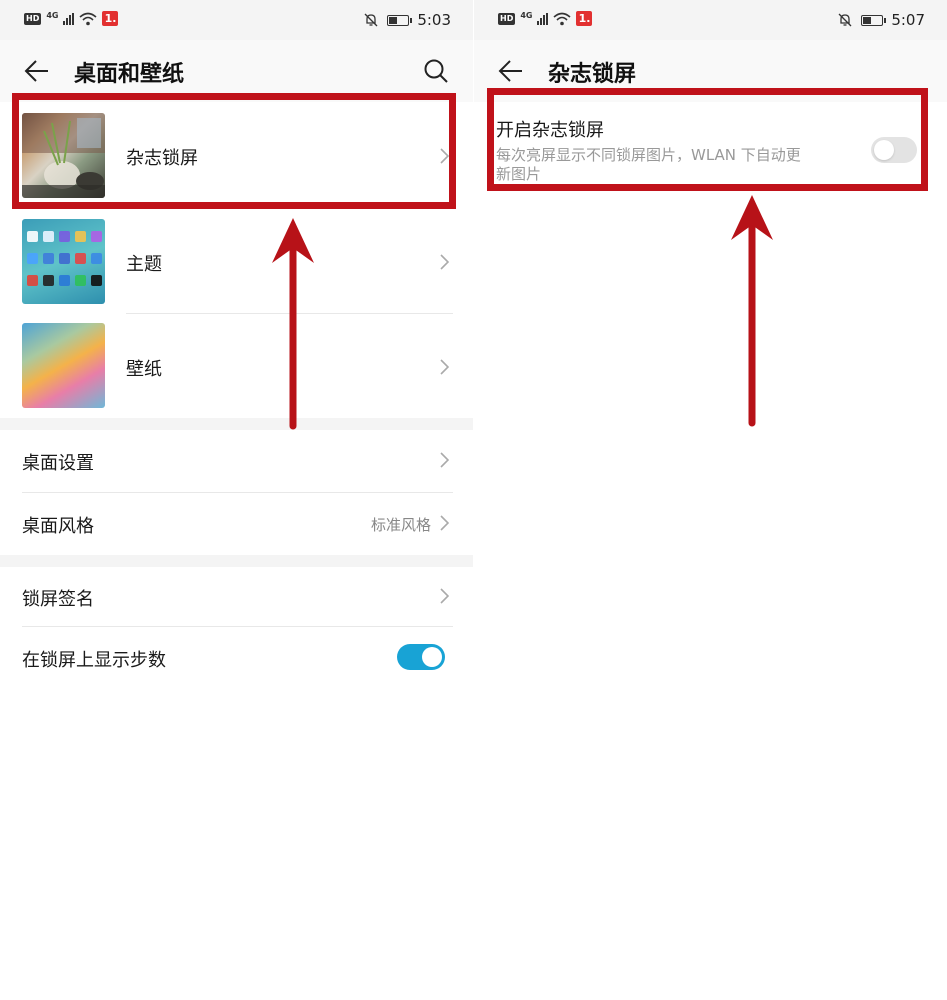 This screenshot has width=947, height=1000. Describe the element at coordinates (236, 524) in the screenshot. I see `list-item-desktop-style: 桌面风格 标准风格` at that location.